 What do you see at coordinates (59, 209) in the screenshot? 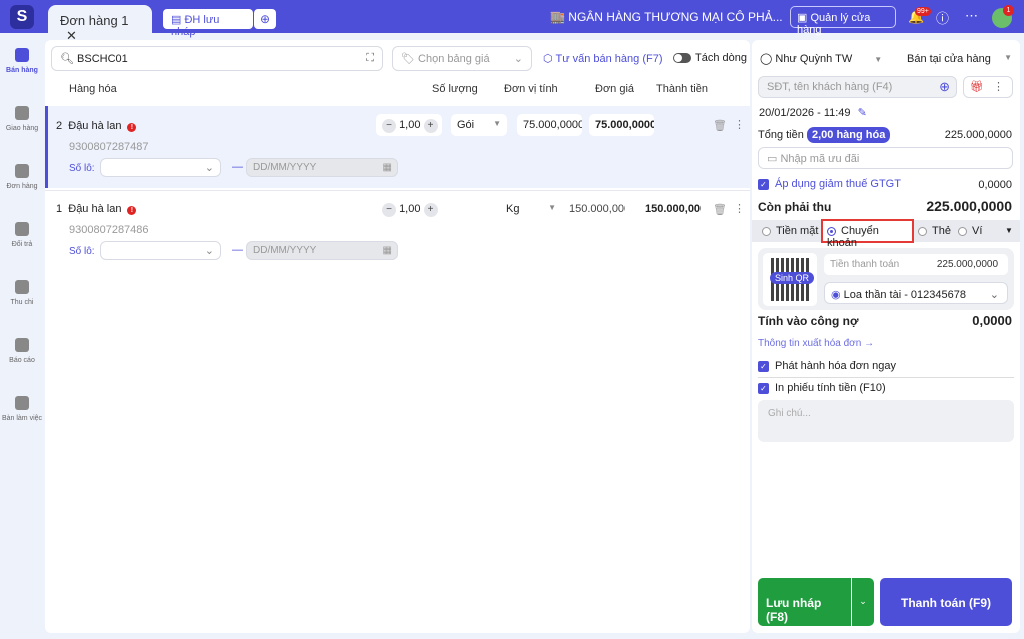
I see `row-index: 1` at bounding box center [59, 209].